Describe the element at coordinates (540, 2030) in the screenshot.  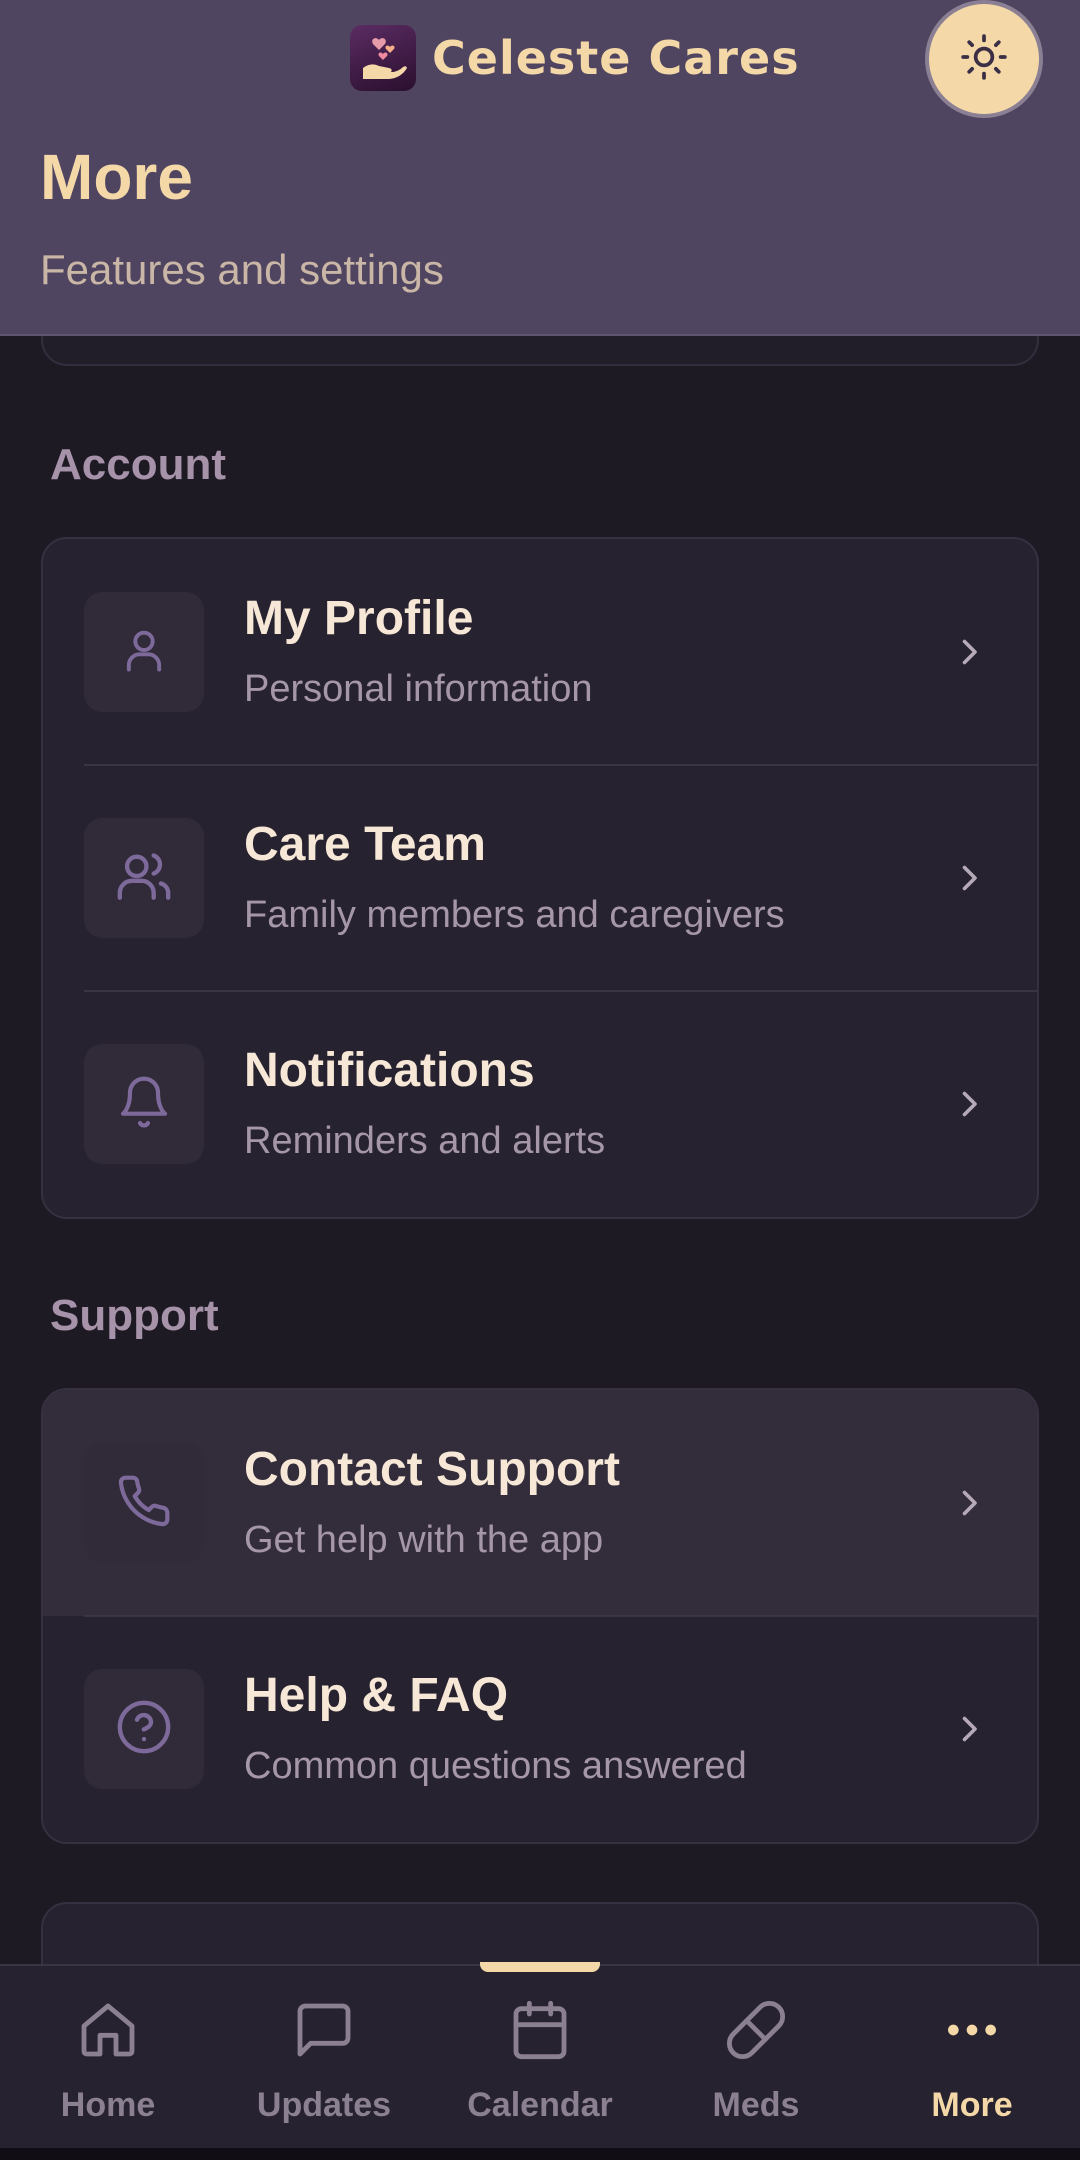
I see `calendar-icon` at that location.